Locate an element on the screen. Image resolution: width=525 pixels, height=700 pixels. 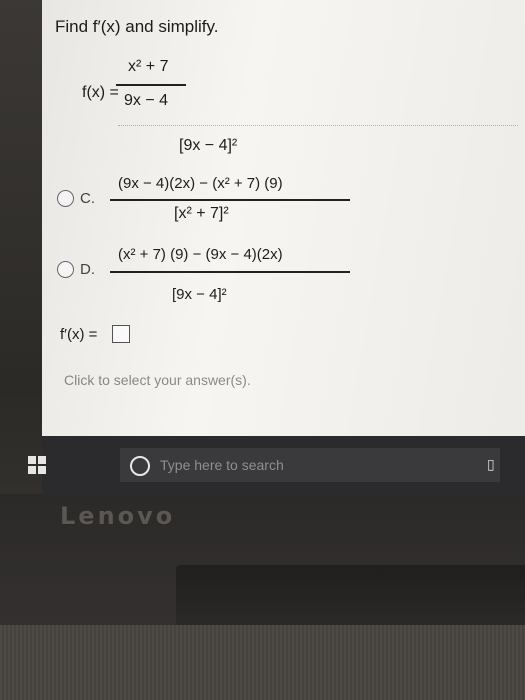
laptop-hinge is located at coordinates (350, 595).